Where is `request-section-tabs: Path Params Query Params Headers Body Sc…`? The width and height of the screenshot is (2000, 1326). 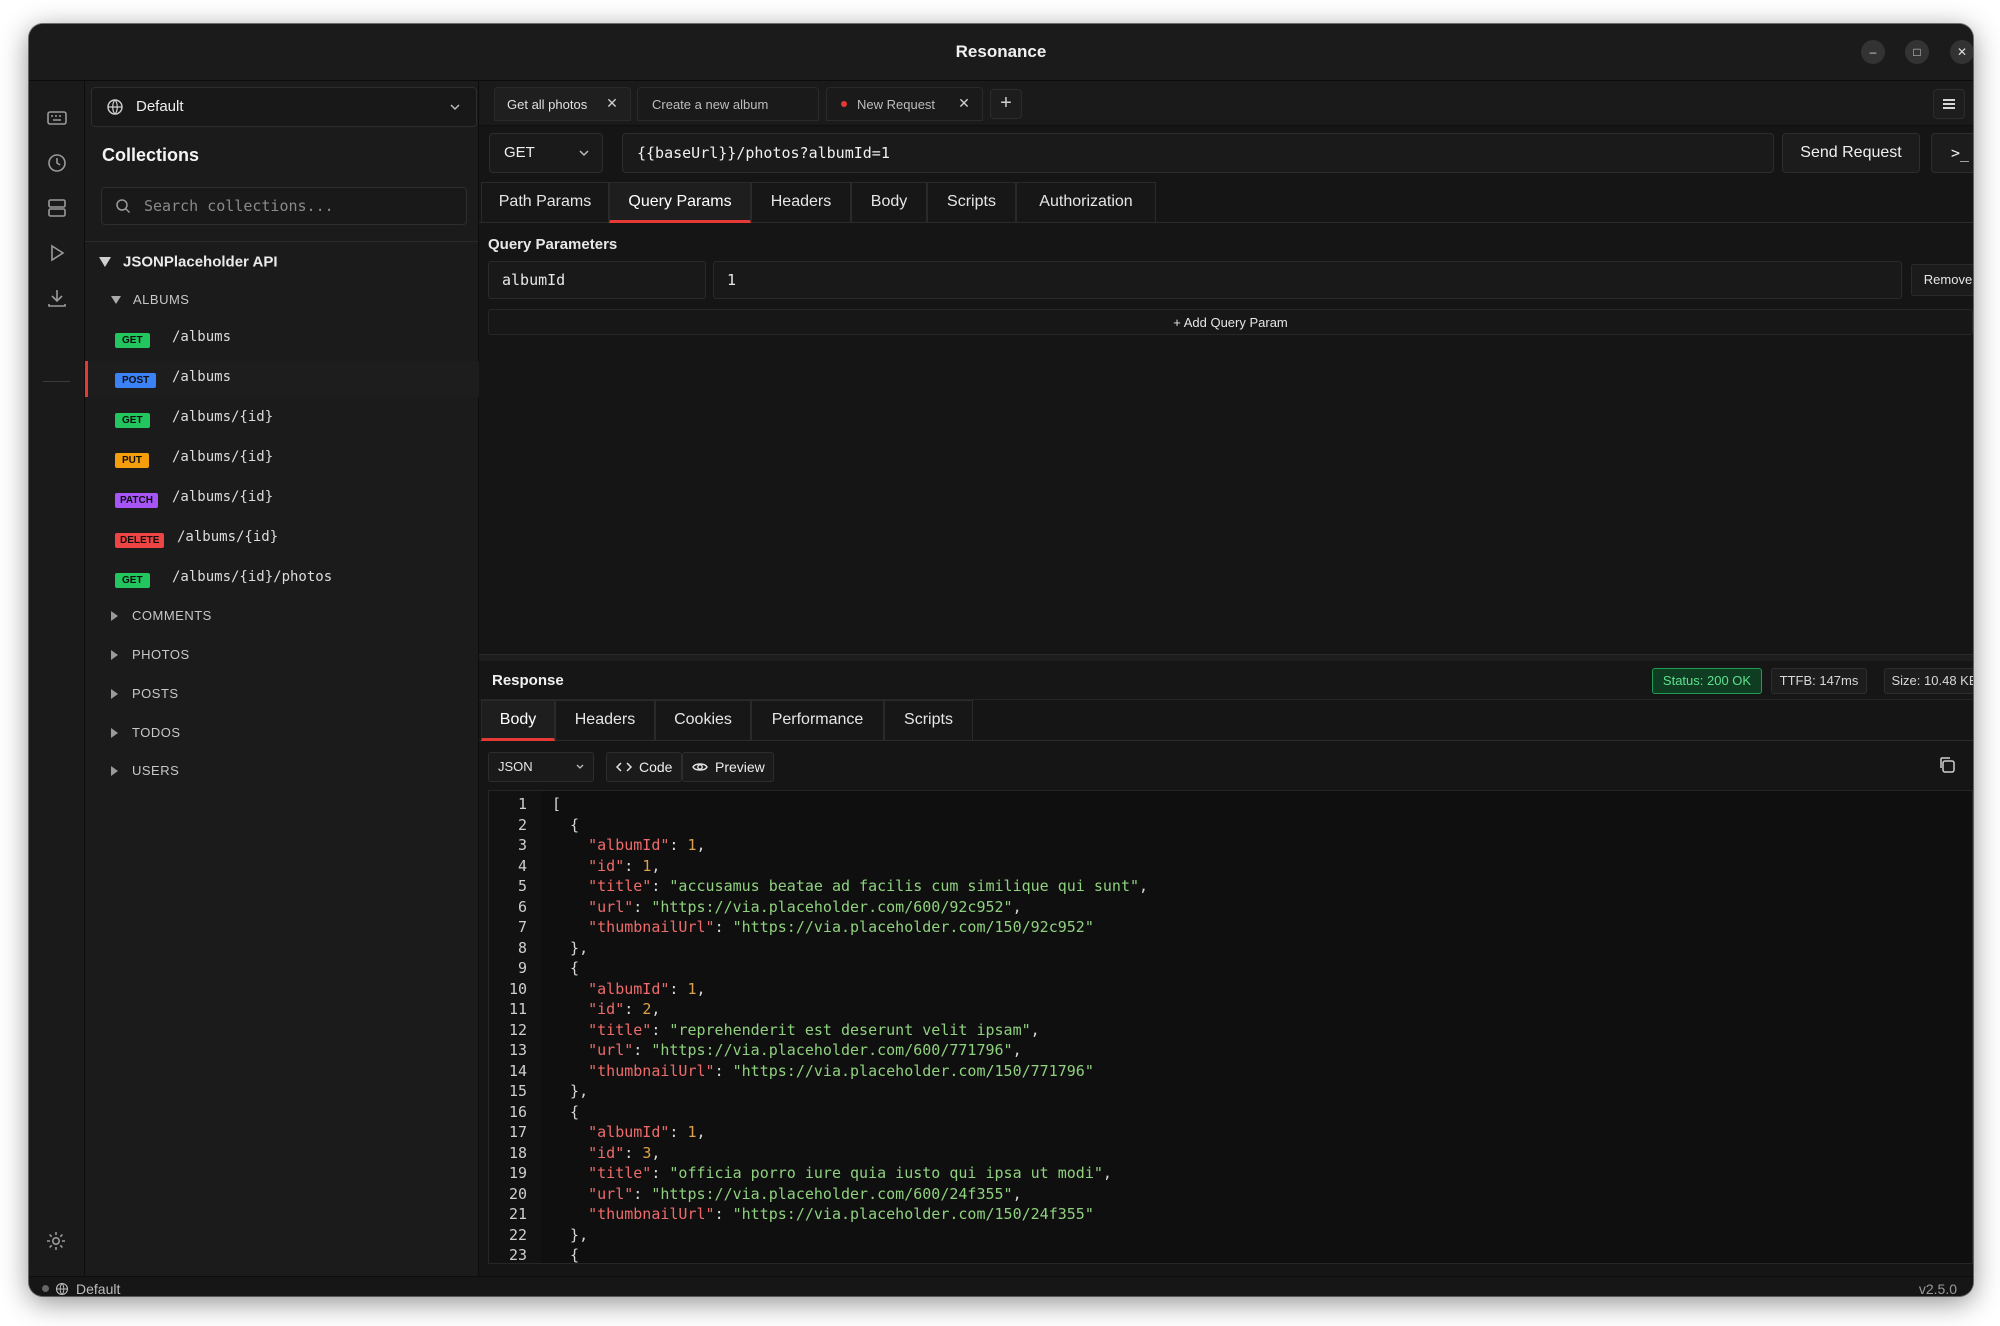 request-section-tabs: Path Params Query Params Headers Body Sc… is located at coordinates (1226, 202).